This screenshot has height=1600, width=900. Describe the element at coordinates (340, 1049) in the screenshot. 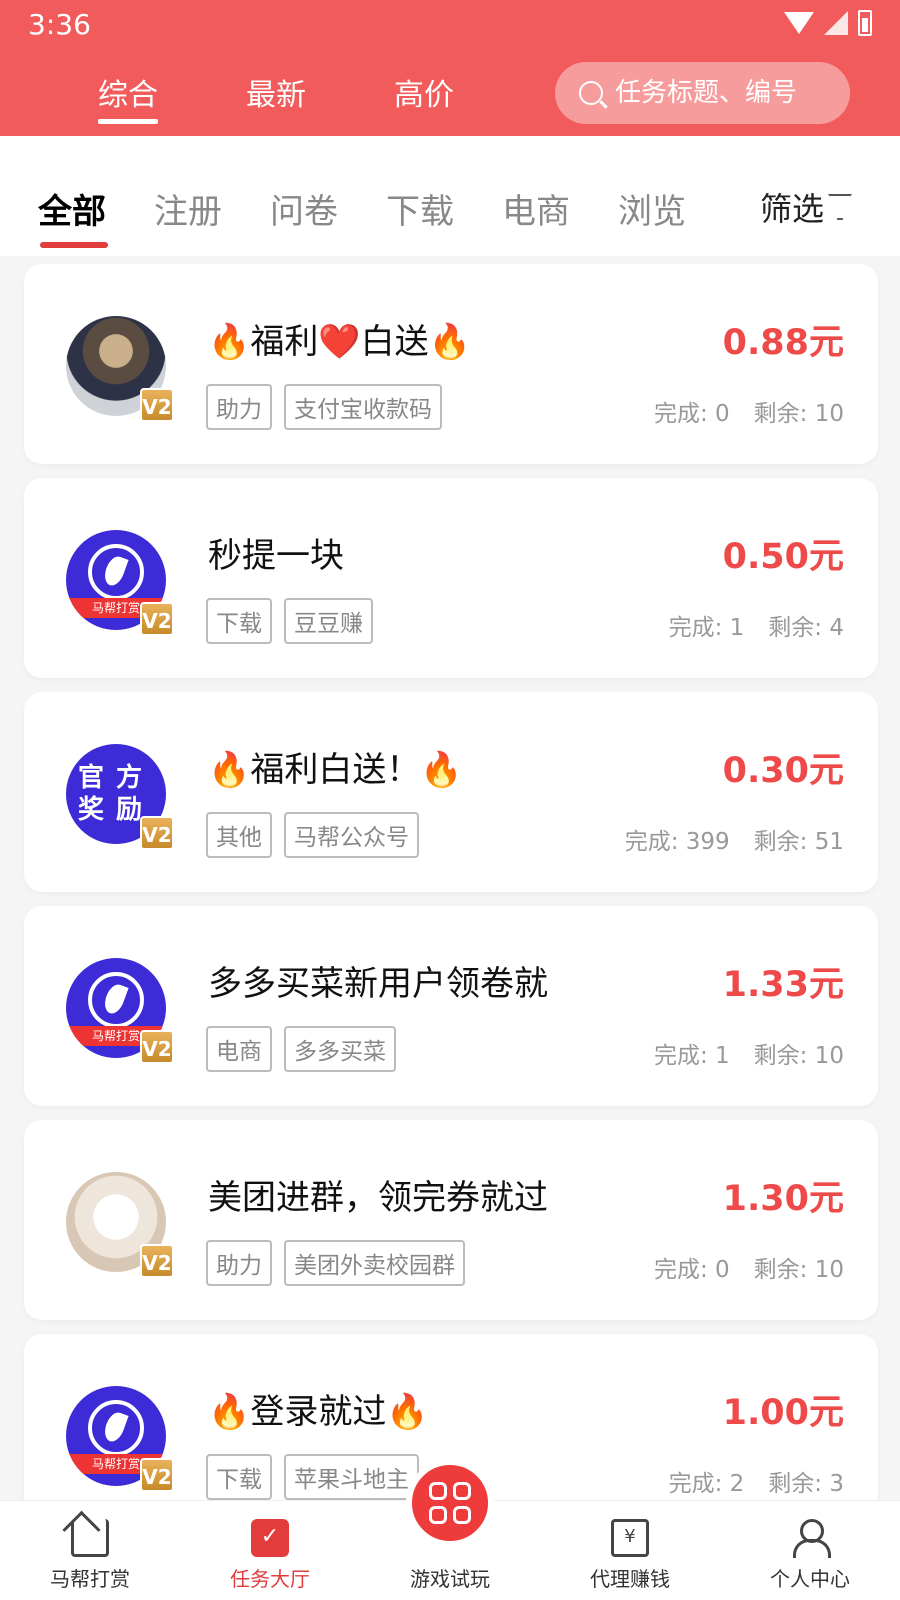

I see `task-tag: 多多买菜` at that location.